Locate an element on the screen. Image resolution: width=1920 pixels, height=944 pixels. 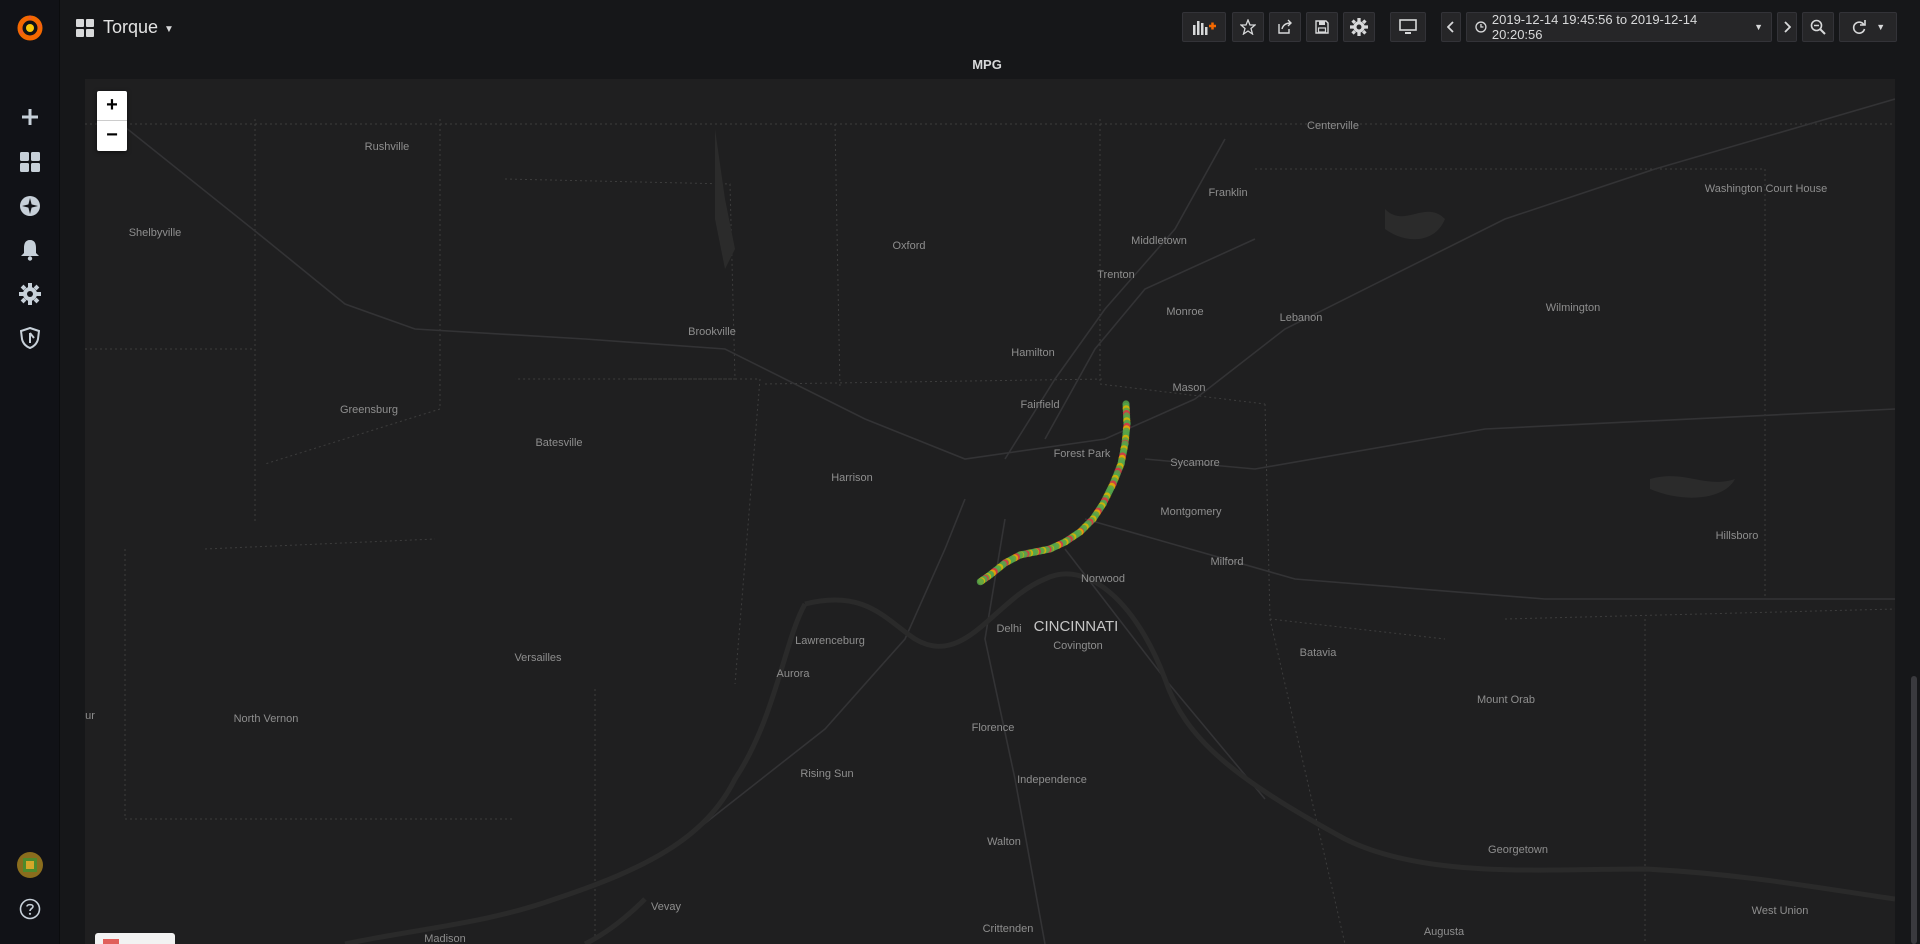
settings-button is located at coordinates (1359, 27).